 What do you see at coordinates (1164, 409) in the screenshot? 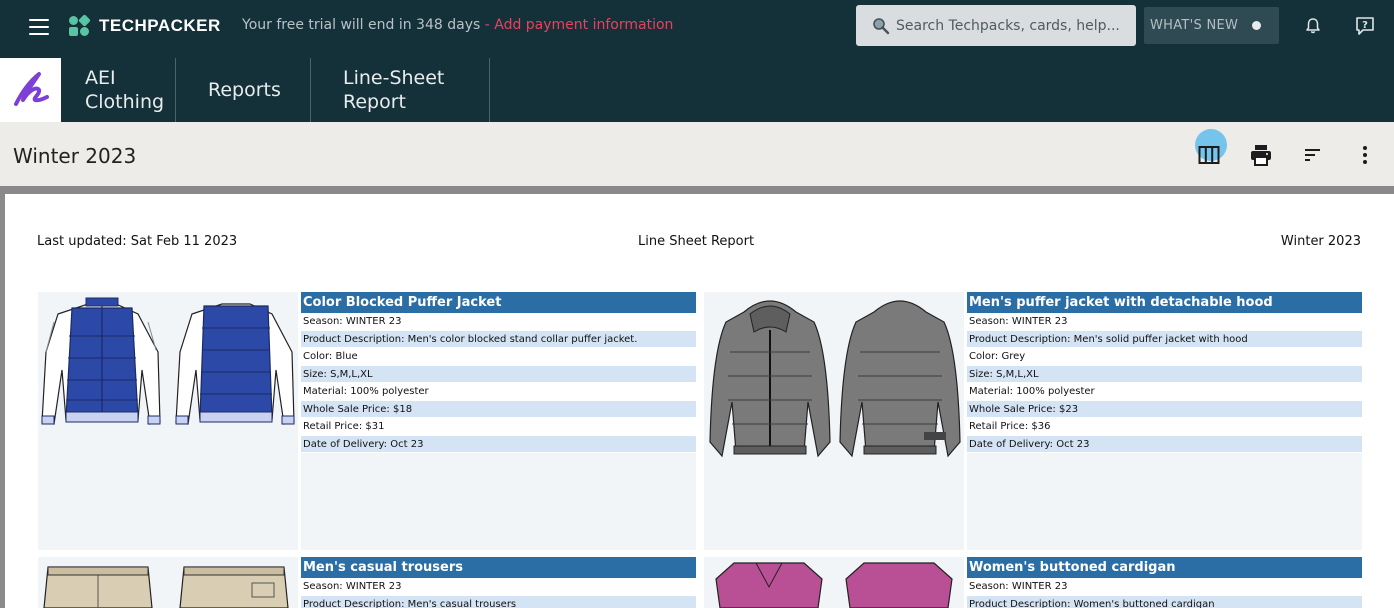
I see `product-field: Whole Sale Price: $23` at bounding box center [1164, 409].